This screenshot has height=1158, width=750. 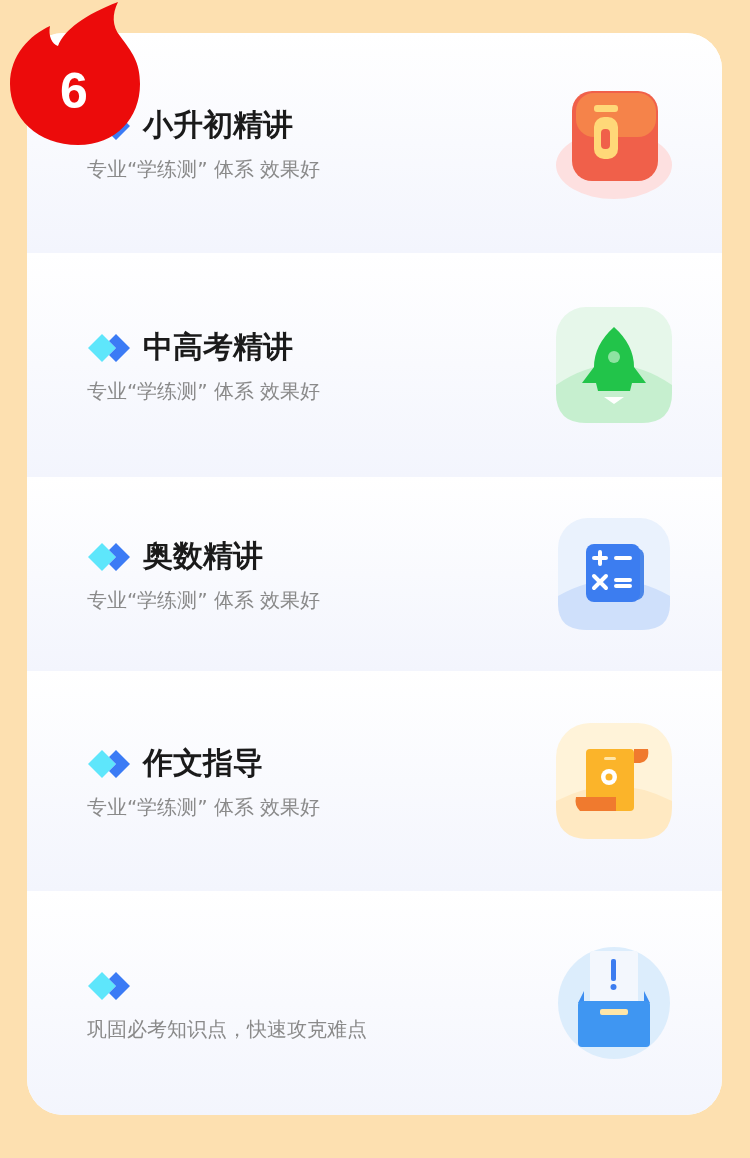 I want to click on rocket-icon, so click(x=614, y=365).